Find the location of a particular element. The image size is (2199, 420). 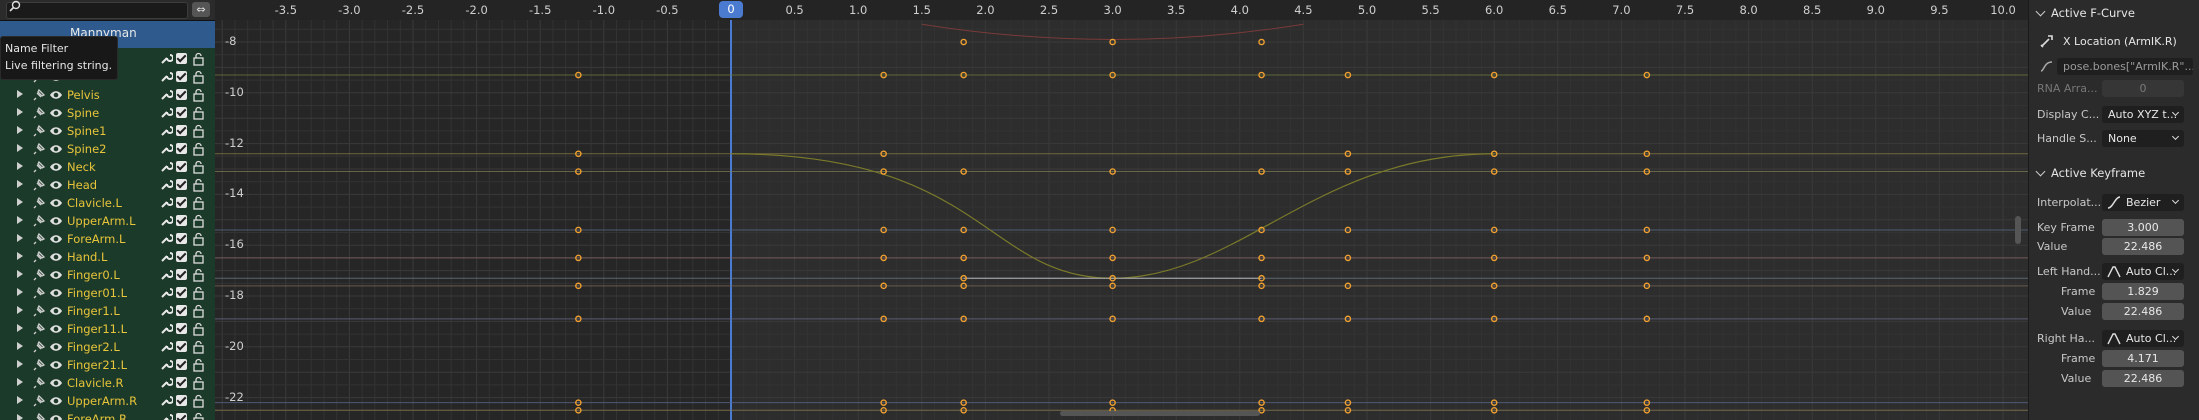

channel-row: Spine2 is located at coordinates (107, 149).